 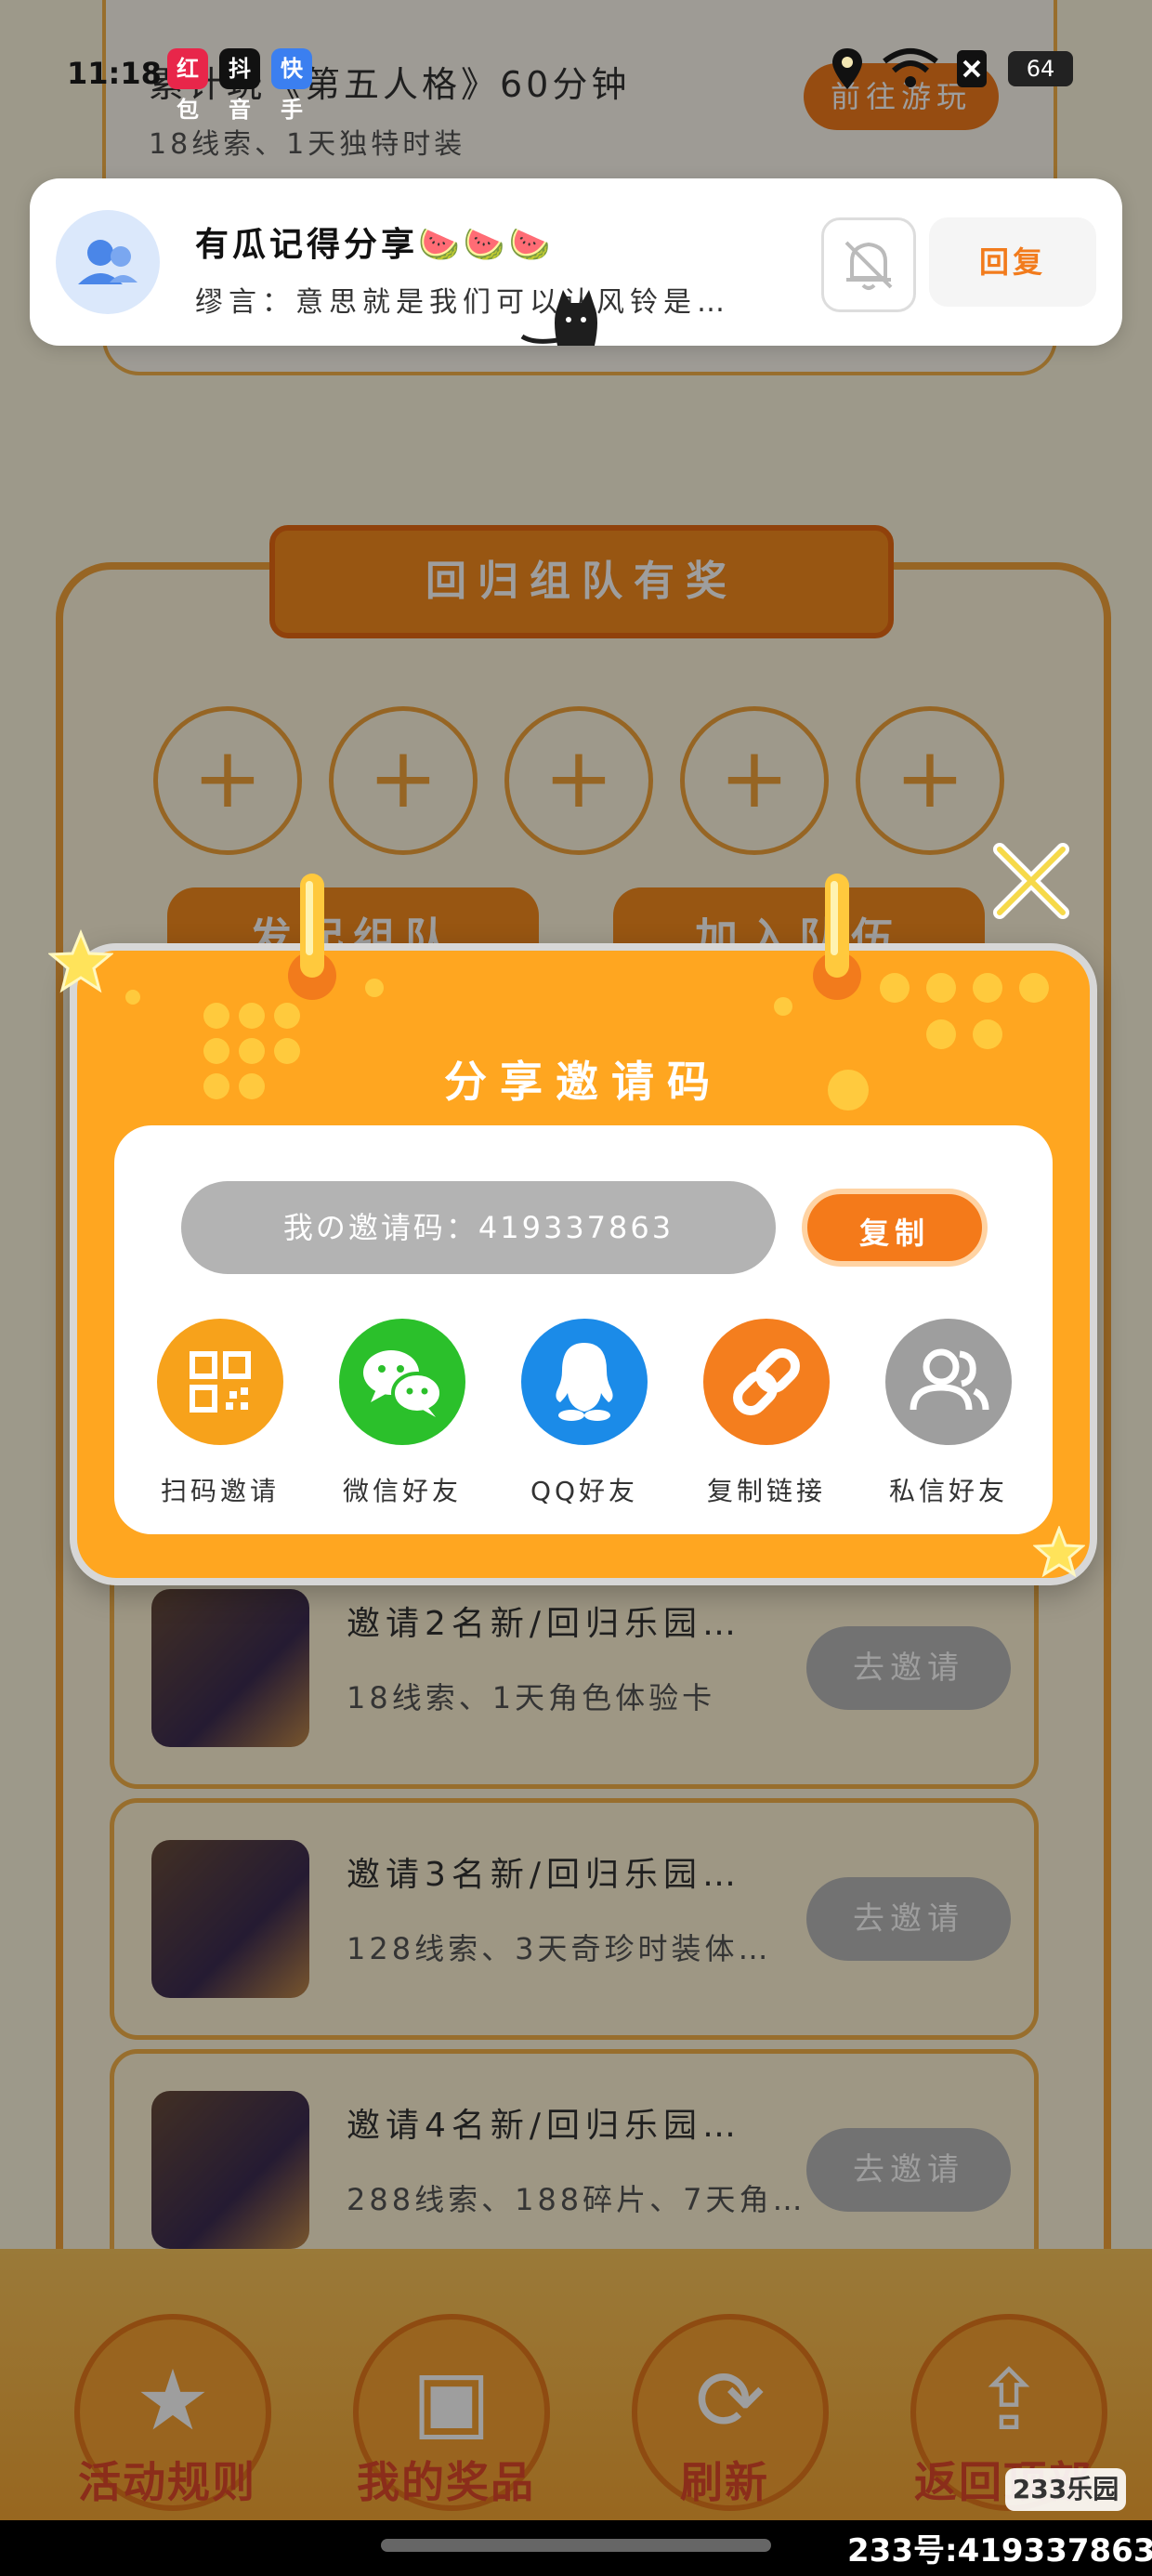 I want to click on watermark-text: 233号:419337863, so click(x=999, y=2550).